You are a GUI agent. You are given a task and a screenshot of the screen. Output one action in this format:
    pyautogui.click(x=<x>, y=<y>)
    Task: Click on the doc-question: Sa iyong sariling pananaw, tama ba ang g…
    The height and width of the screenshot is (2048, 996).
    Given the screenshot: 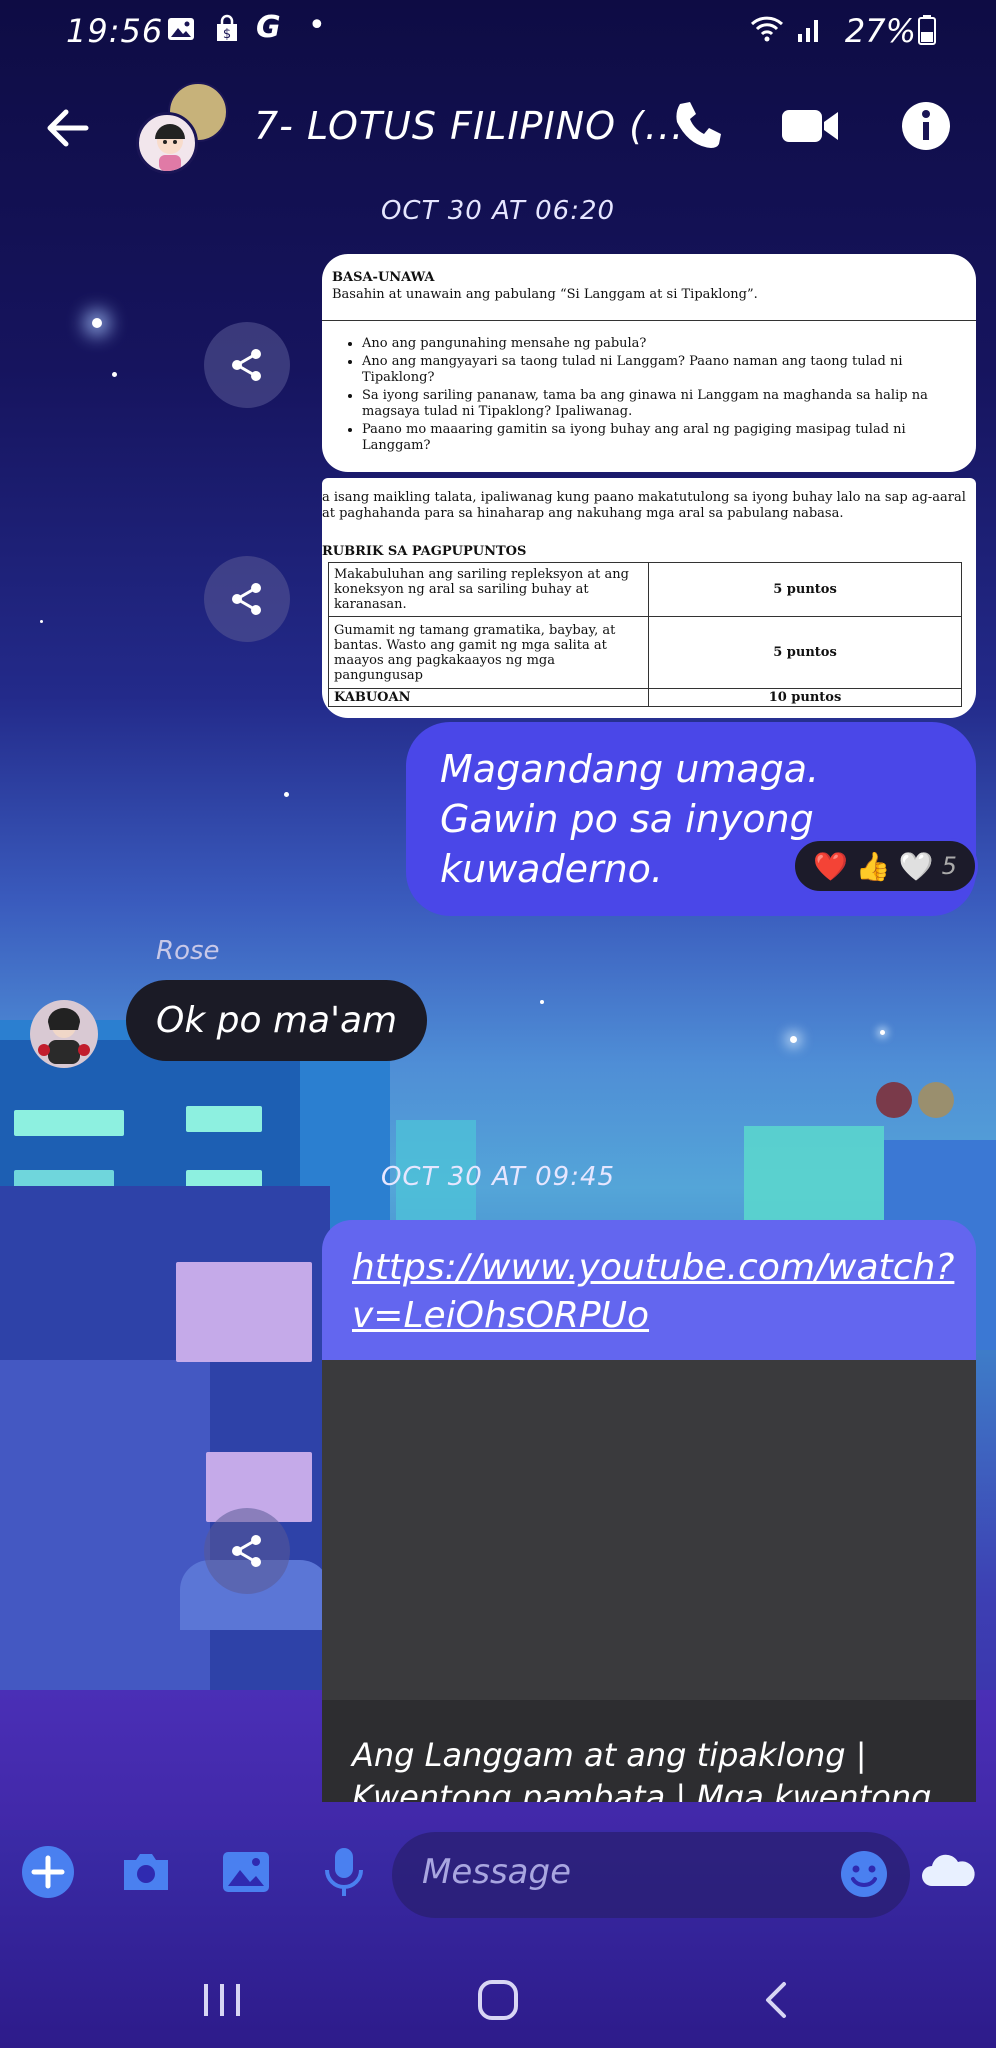 What is the action you would take?
    pyautogui.click(x=665, y=404)
    